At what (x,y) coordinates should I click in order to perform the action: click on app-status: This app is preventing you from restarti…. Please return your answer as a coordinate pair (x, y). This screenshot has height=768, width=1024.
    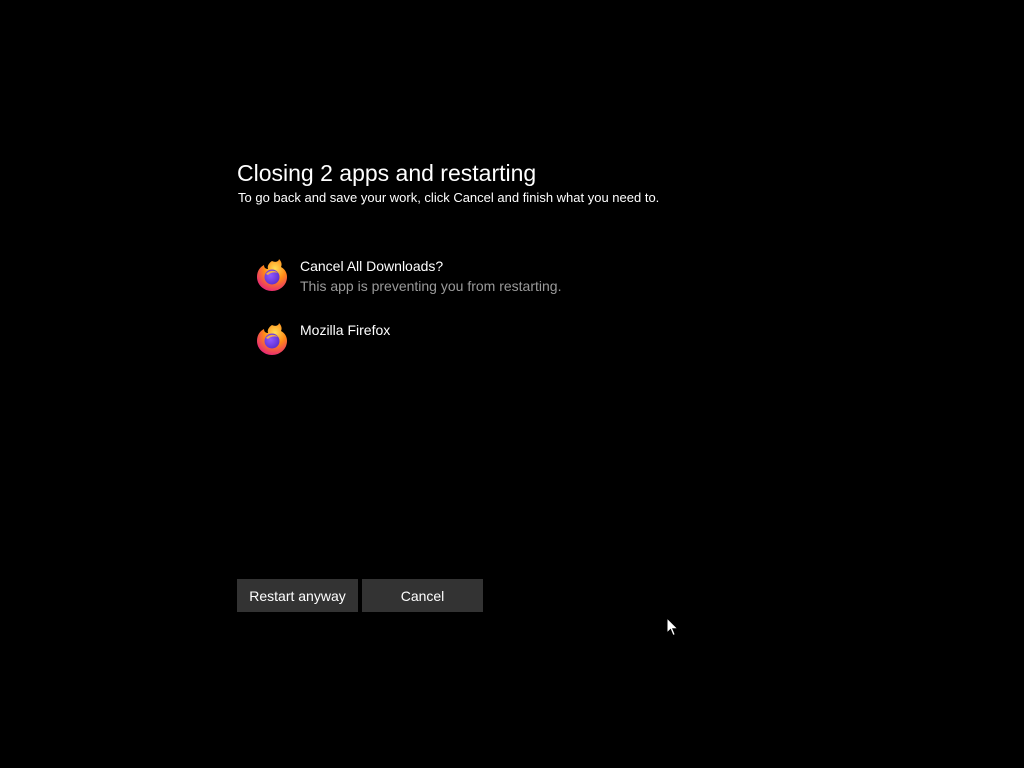
    Looking at the image, I should click on (431, 286).